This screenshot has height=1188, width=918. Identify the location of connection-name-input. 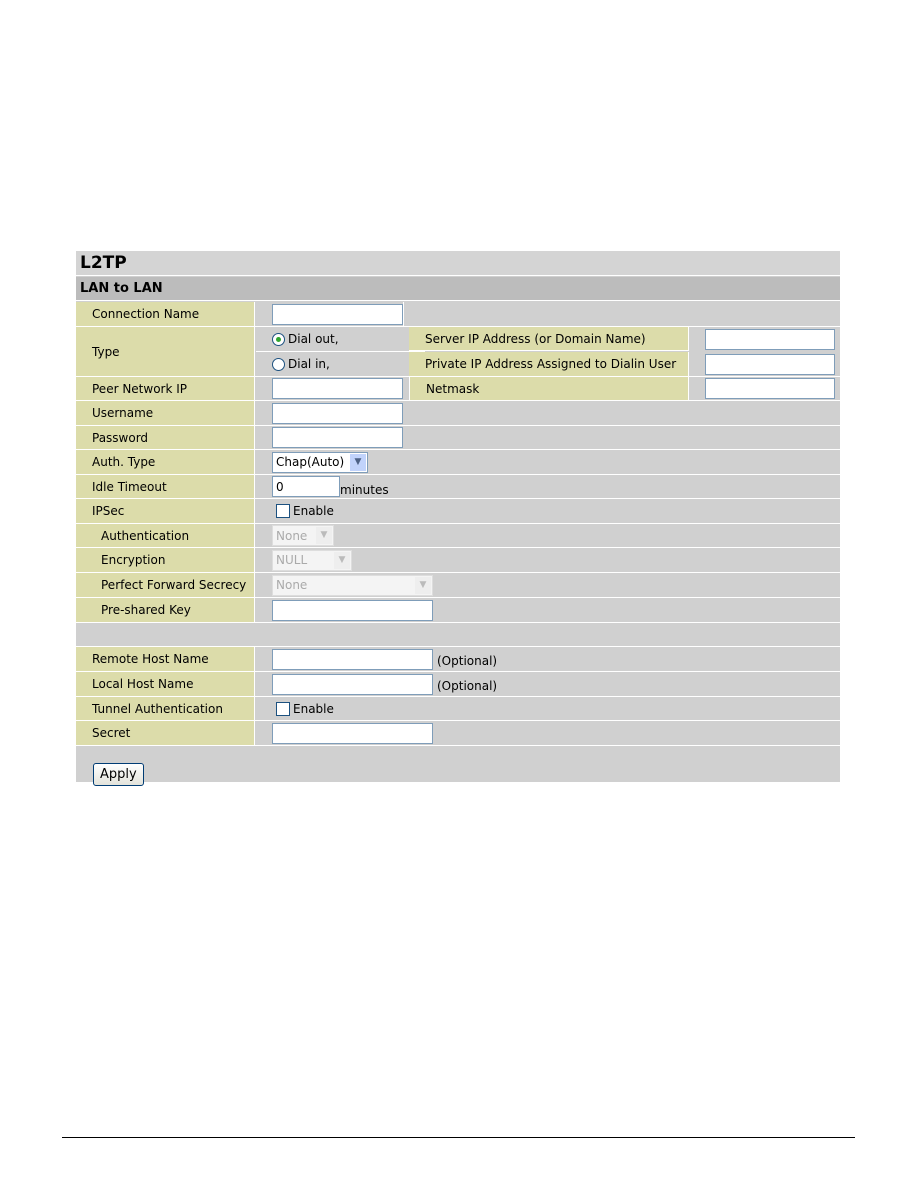
(337, 314).